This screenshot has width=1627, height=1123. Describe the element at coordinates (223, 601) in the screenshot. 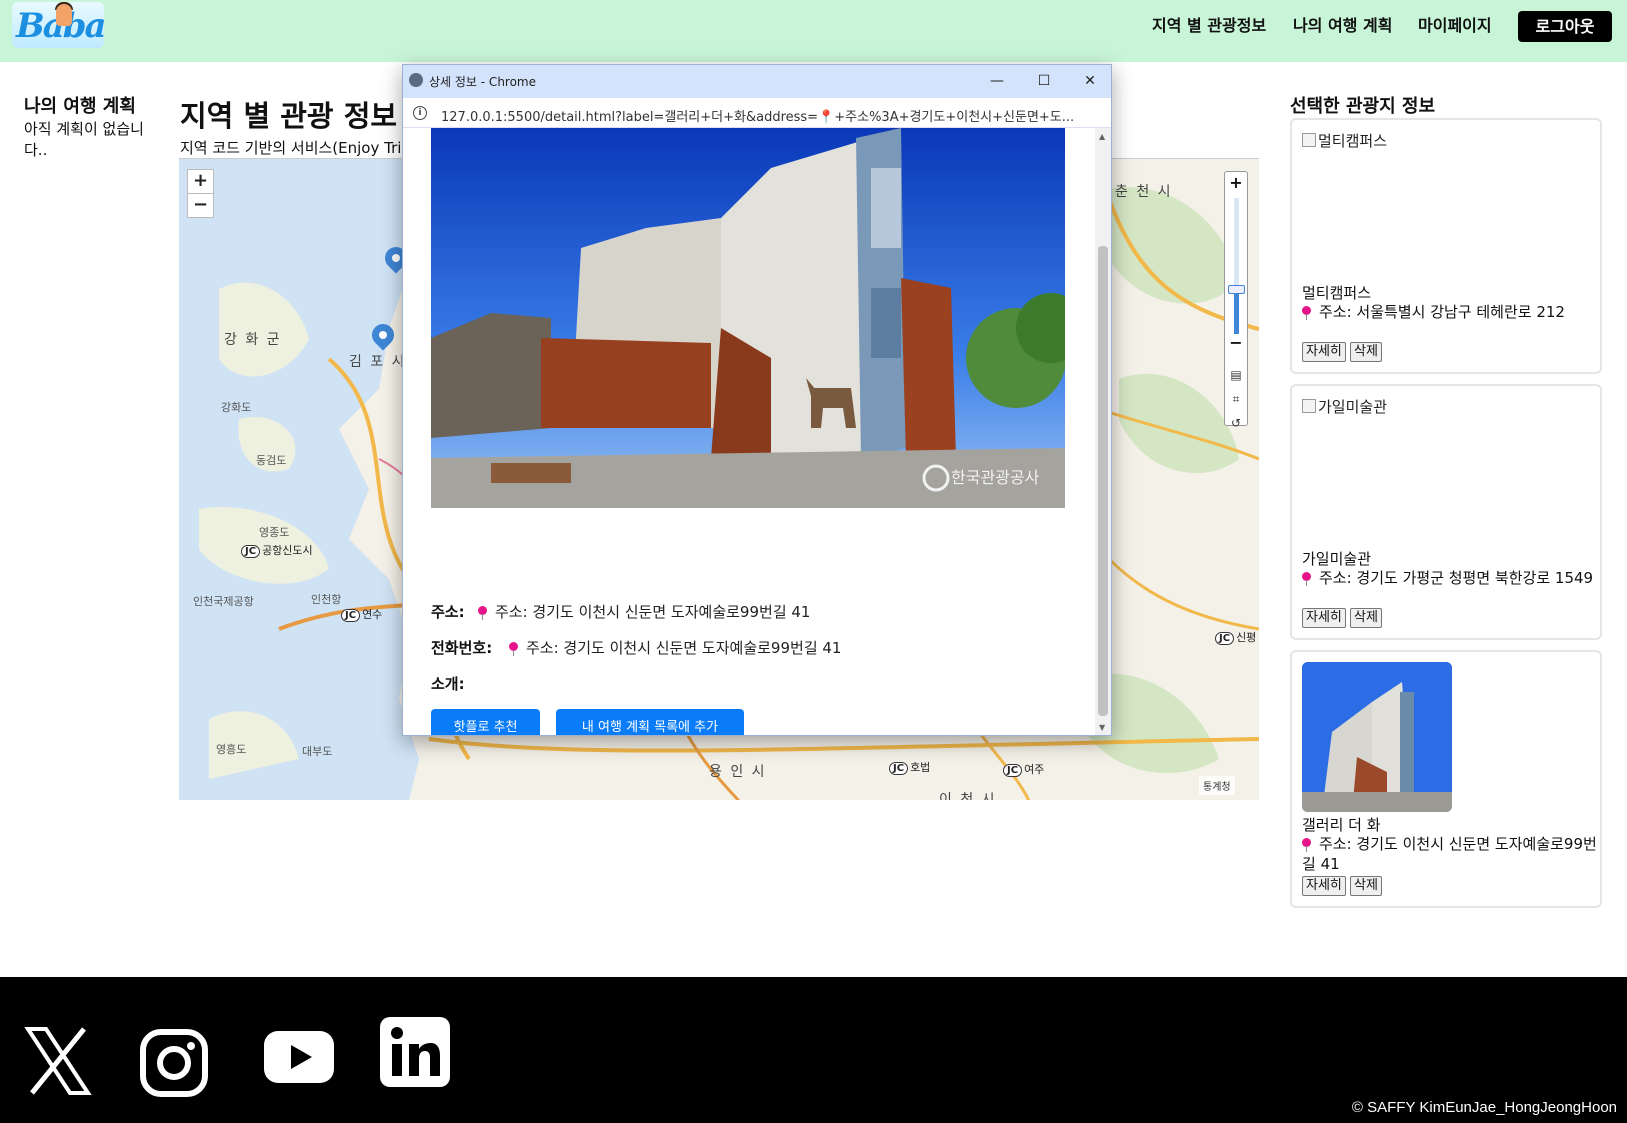

I see `map-label-small: 인천국제공항` at that location.